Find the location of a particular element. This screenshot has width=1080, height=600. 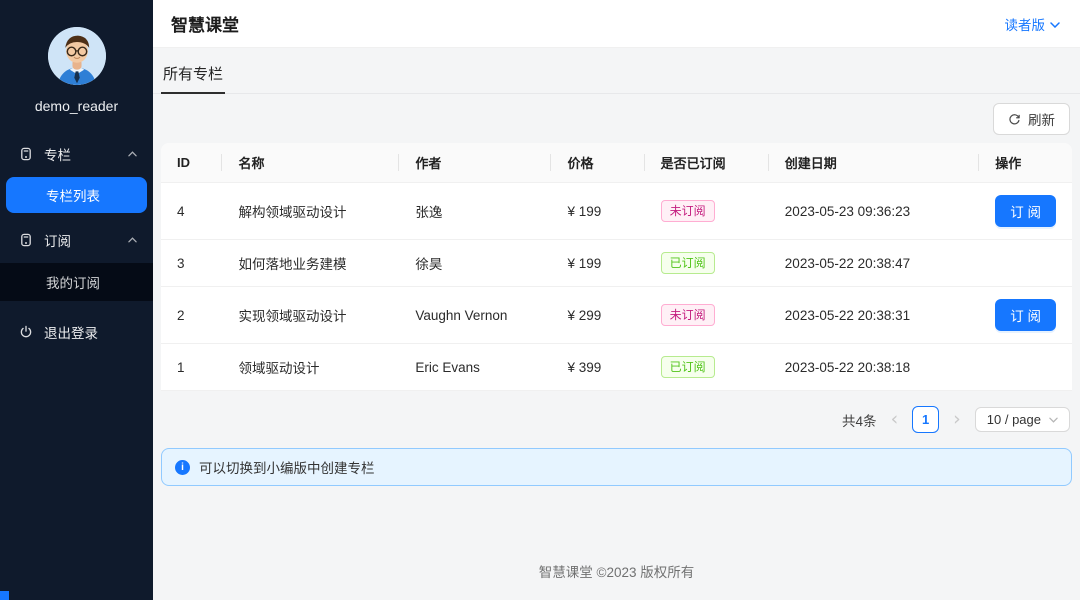

page-size-label: 10 / page is located at coordinates (1013, 419).